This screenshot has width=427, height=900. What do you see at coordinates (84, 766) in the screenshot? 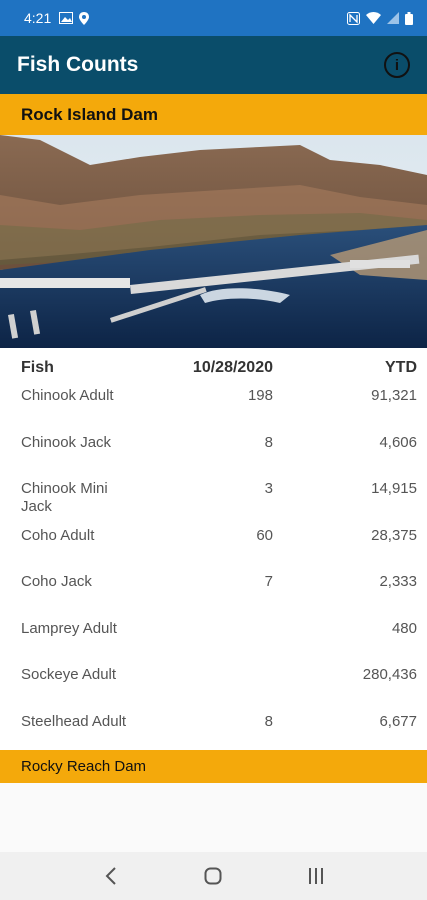
I see `dam-header-label: Rocky Reach Dam` at bounding box center [84, 766].